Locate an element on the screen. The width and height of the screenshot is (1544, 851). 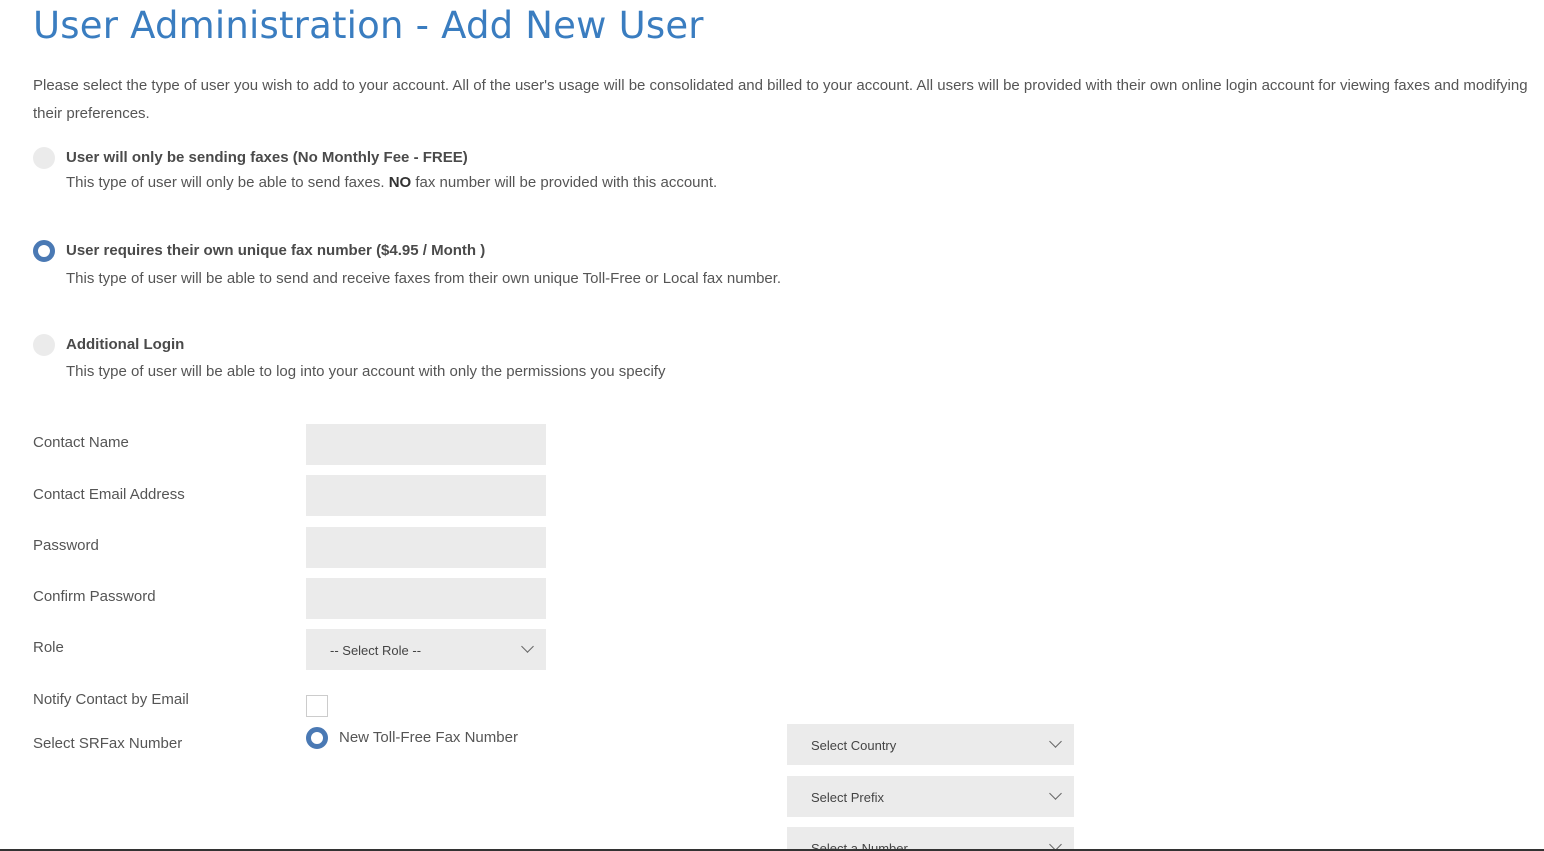
confirm-password-input is located at coordinates (426, 598).